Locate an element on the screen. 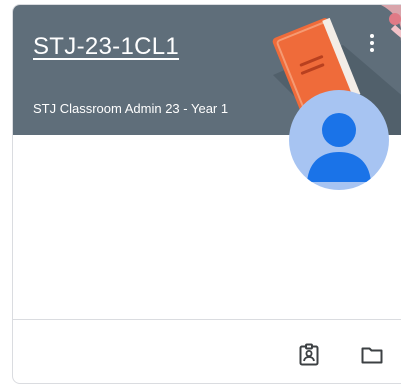 The image size is (401, 391). class-subtitle: STJ Classroom Admin 23 - Year 1 is located at coordinates (131, 108).